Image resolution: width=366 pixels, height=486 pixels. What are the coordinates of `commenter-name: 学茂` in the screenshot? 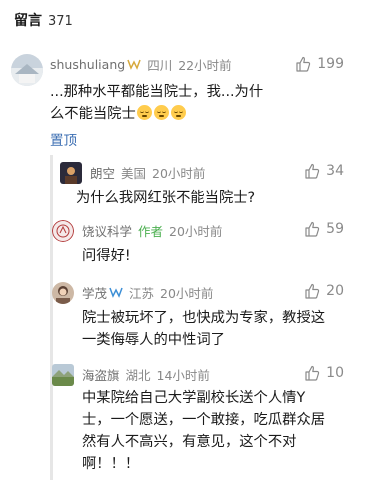 It's located at (94, 292).